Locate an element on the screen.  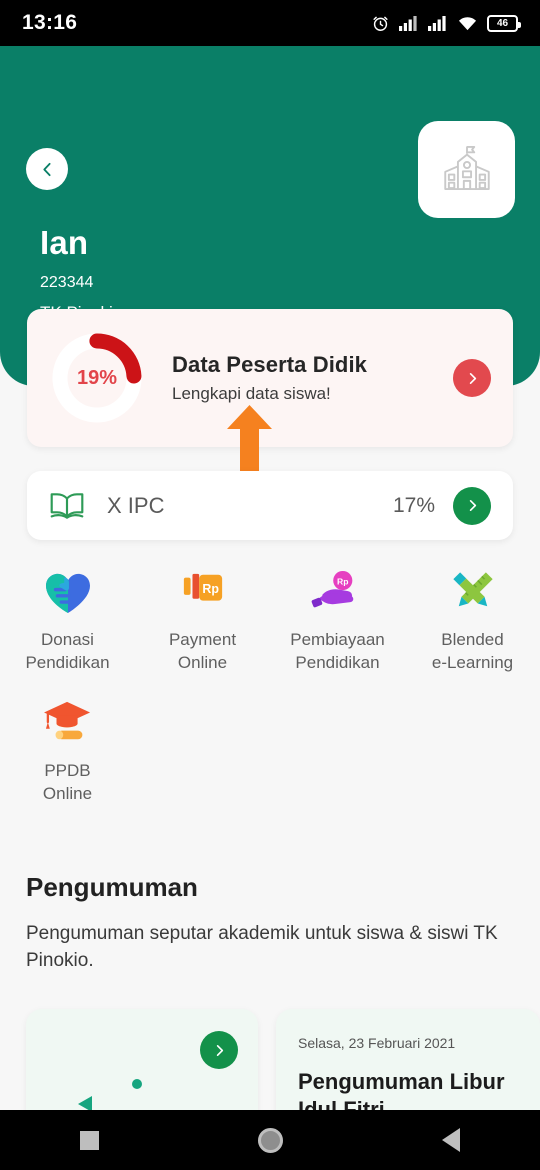
announcement-date: Selasa, 23 Februari 2021 is located at coordinates (377, 1043).